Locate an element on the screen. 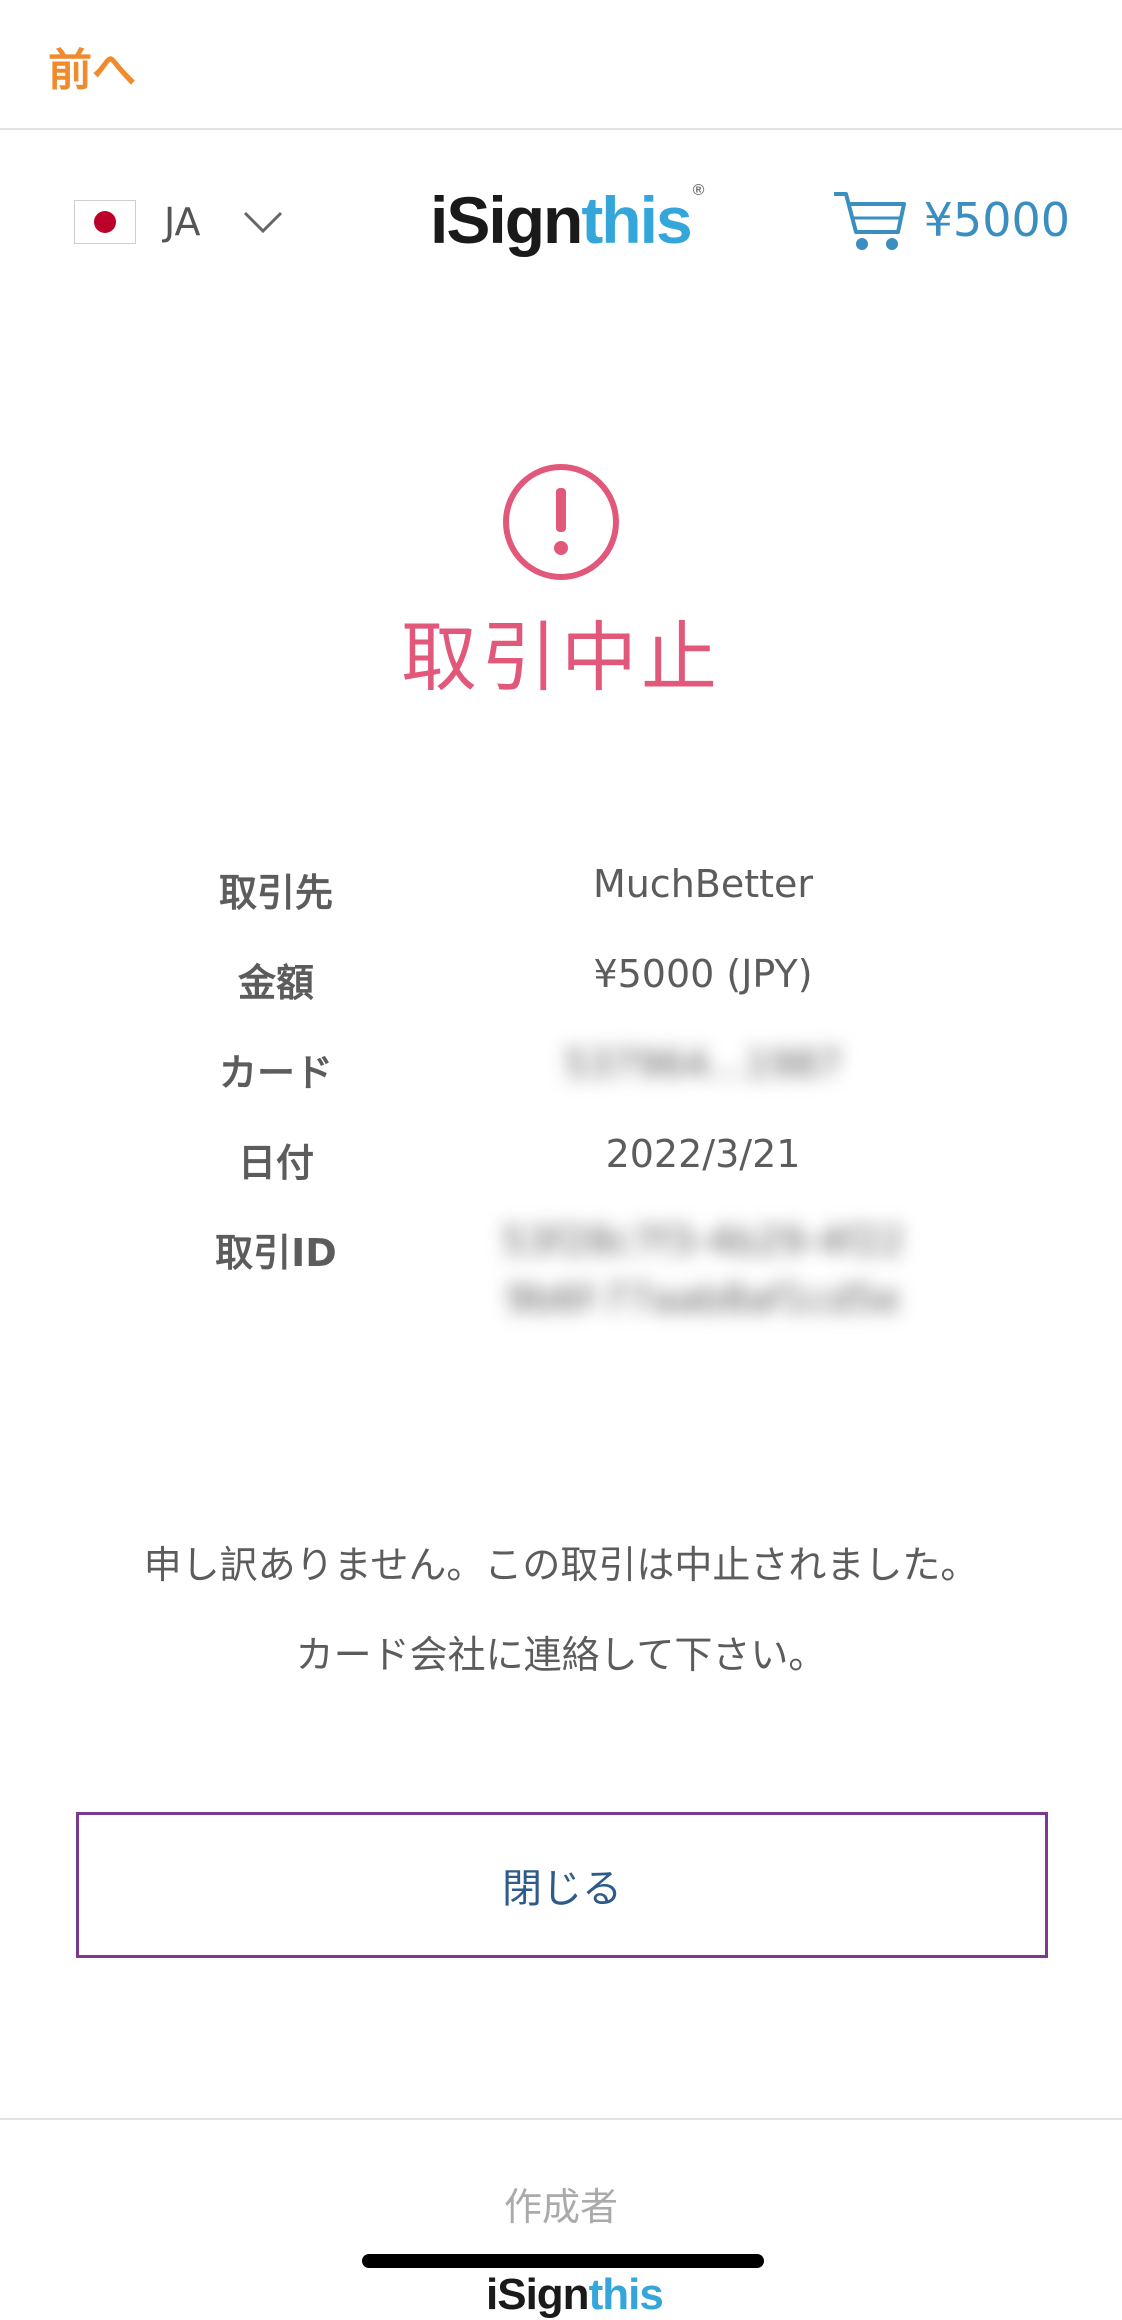  footer: 作成者 iSignthis is located at coordinates (561, 2218).